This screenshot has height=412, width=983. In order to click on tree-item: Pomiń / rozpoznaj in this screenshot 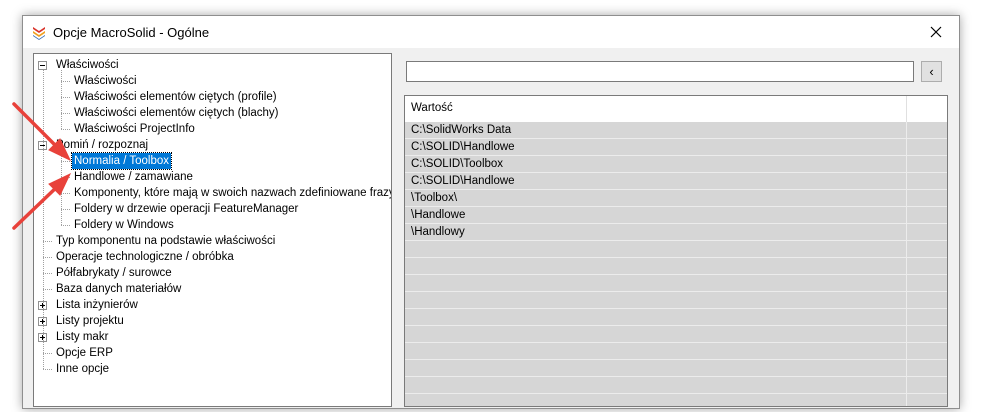, I will do `click(102, 145)`.